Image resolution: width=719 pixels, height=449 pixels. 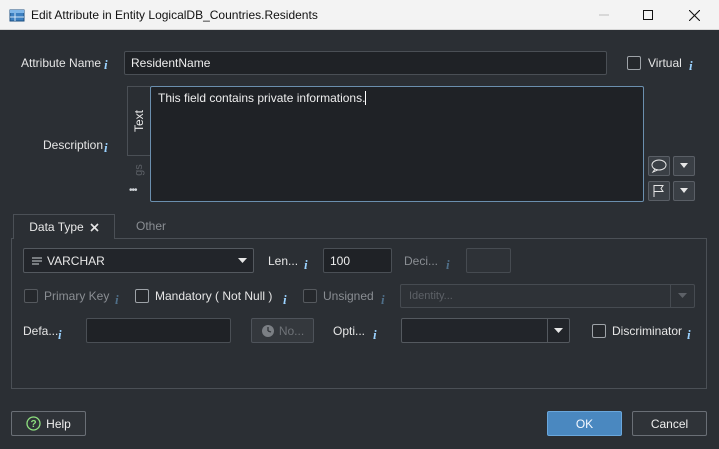 What do you see at coordinates (665, 63) in the screenshot?
I see `virtual-label: Virtual` at bounding box center [665, 63].